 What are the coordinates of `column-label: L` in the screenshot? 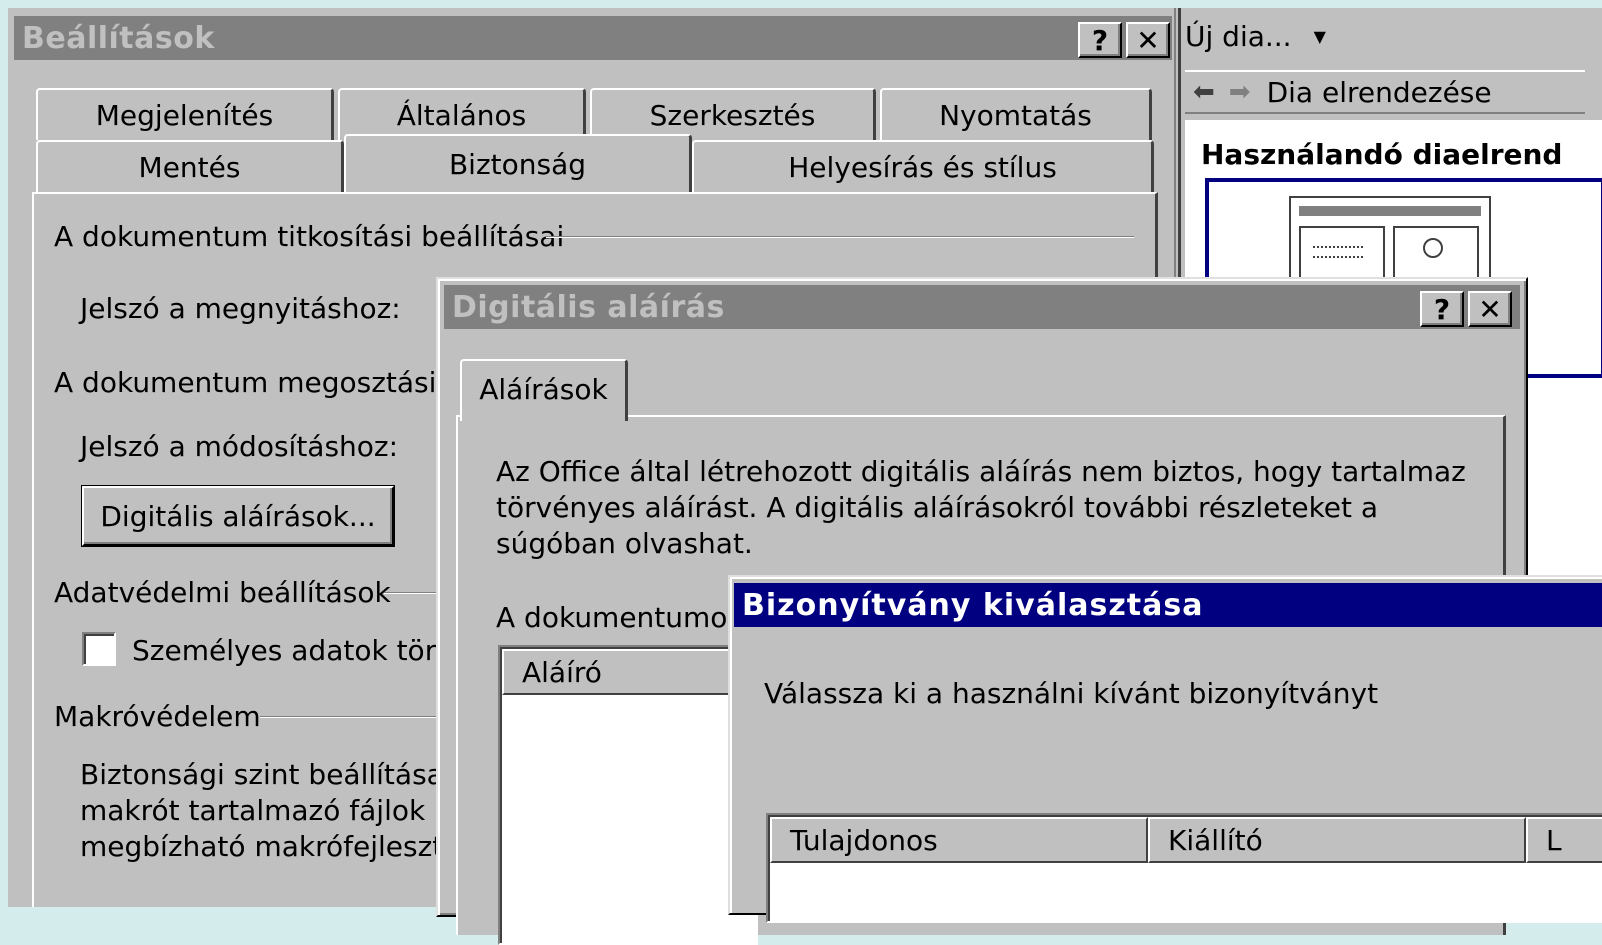 It's located at (1554, 840).